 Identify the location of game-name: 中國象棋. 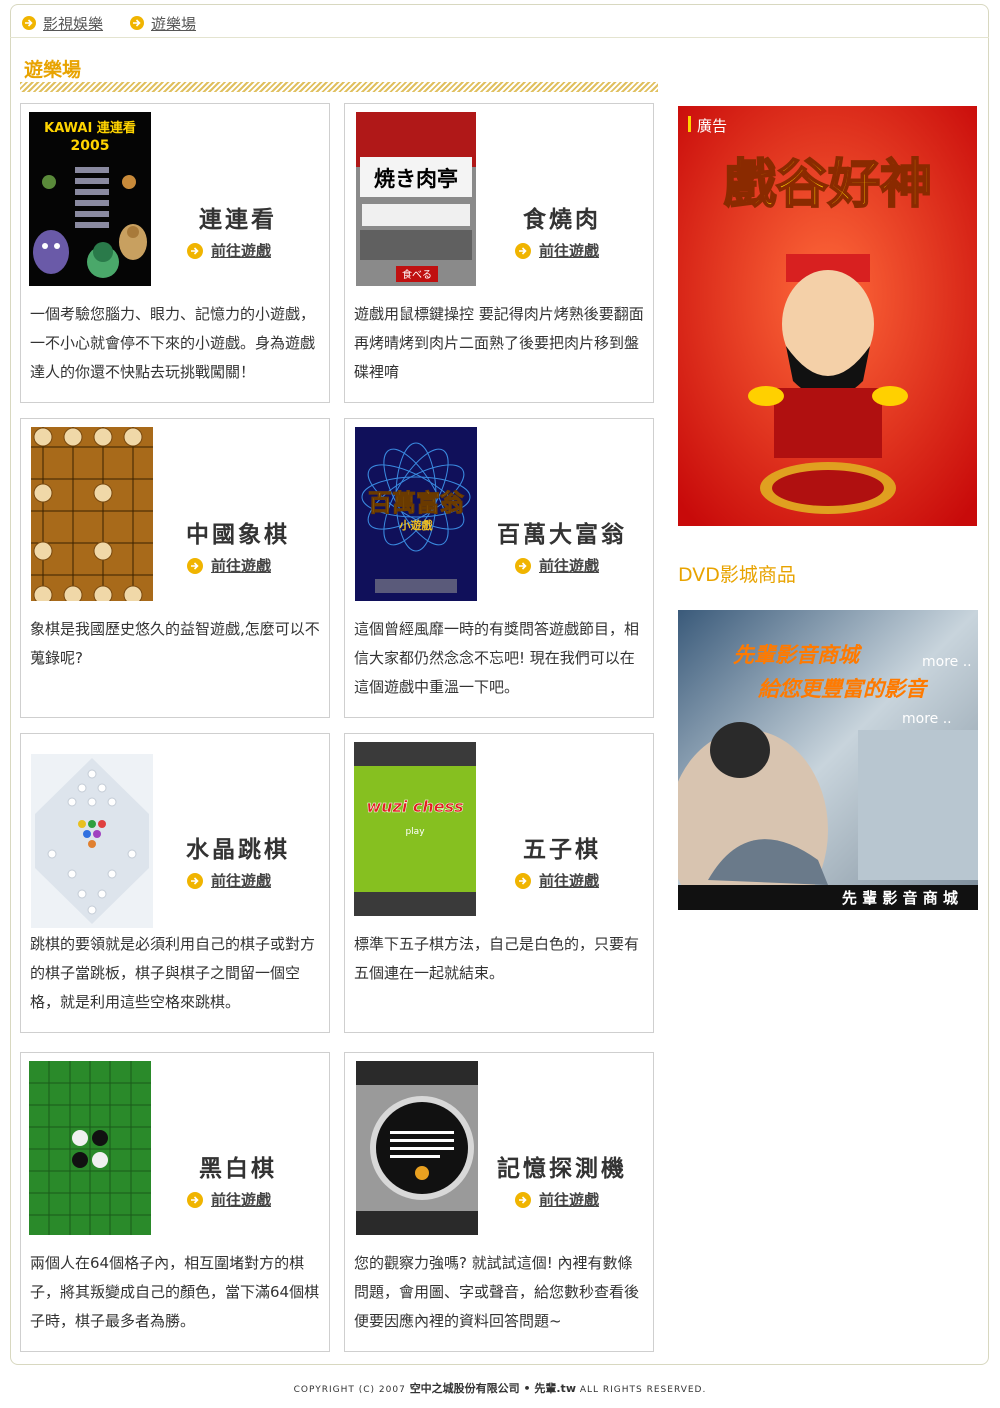
(238, 535).